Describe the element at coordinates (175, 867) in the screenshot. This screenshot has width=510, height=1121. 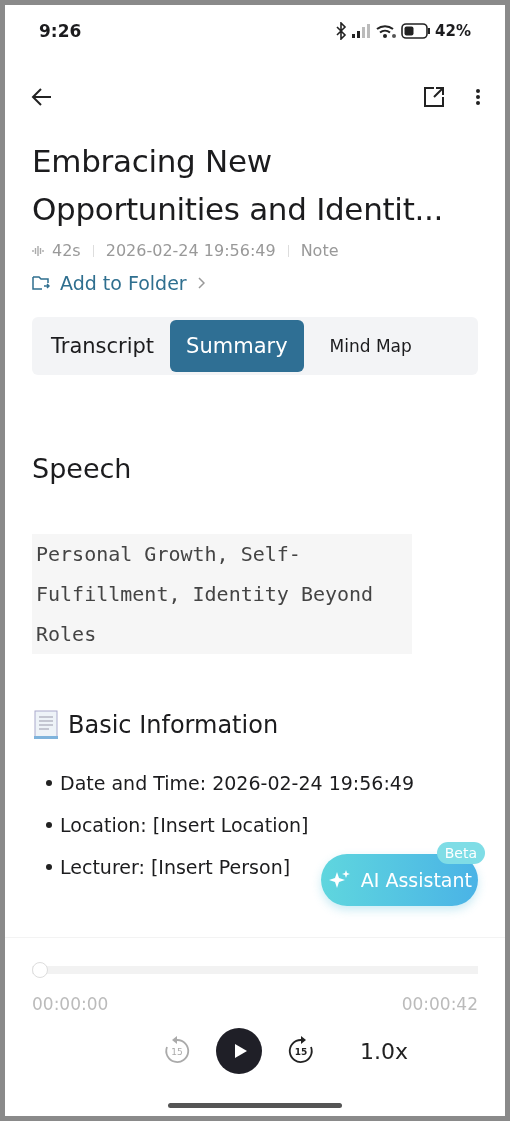
I see `info-item: Lecturer: [Insert Person]` at that location.